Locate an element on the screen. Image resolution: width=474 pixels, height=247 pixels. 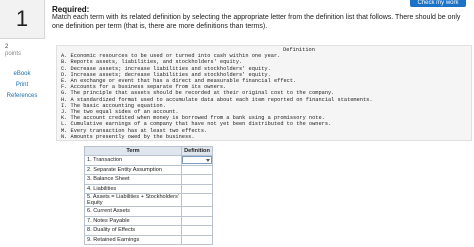
table-row: 9. Retained Earnings is located at coordinates (148, 239).